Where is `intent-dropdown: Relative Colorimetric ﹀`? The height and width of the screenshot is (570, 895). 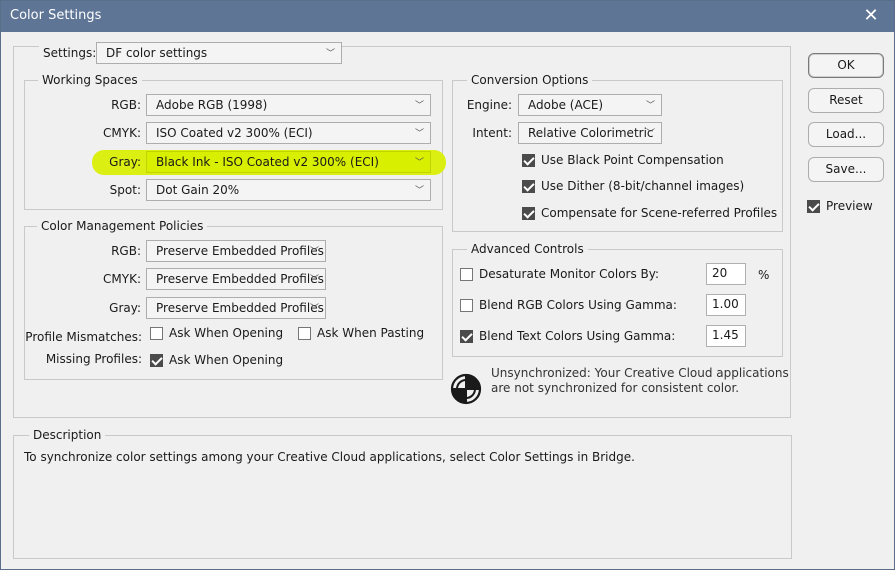
intent-dropdown: Relative Colorimetric ﹀ is located at coordinates (590, 133).